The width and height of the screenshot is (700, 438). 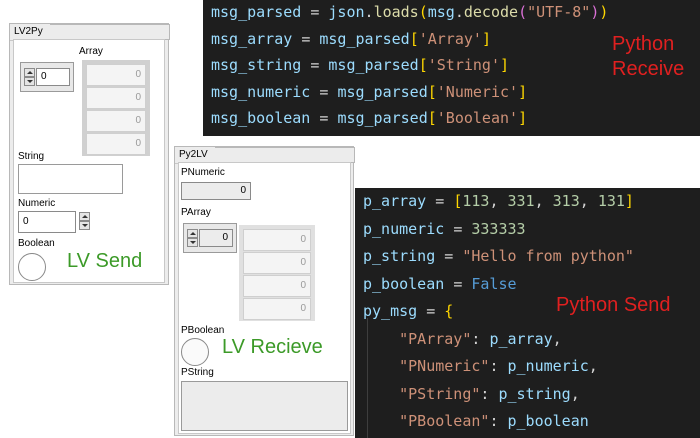 I want to click on numeric-stepper, so click(x=84, y=221).